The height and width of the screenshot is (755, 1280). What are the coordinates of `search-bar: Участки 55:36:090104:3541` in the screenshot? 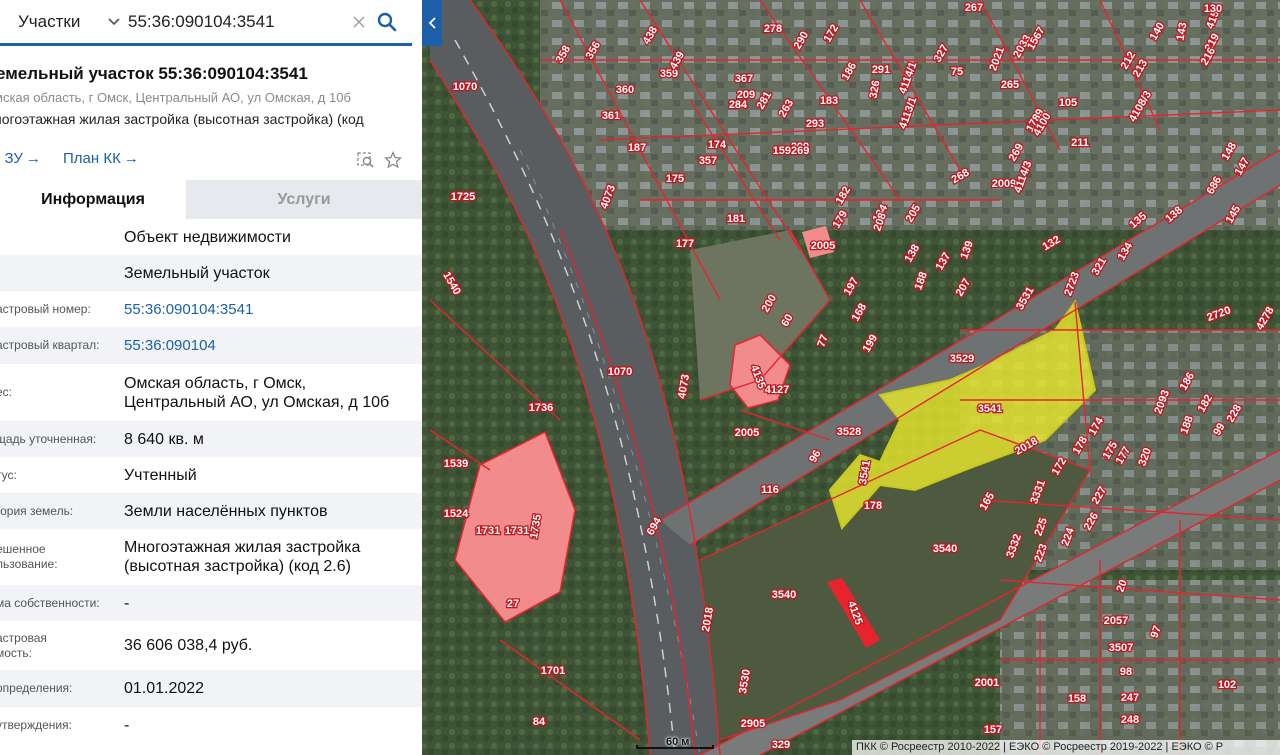 It's located at (206, 23).